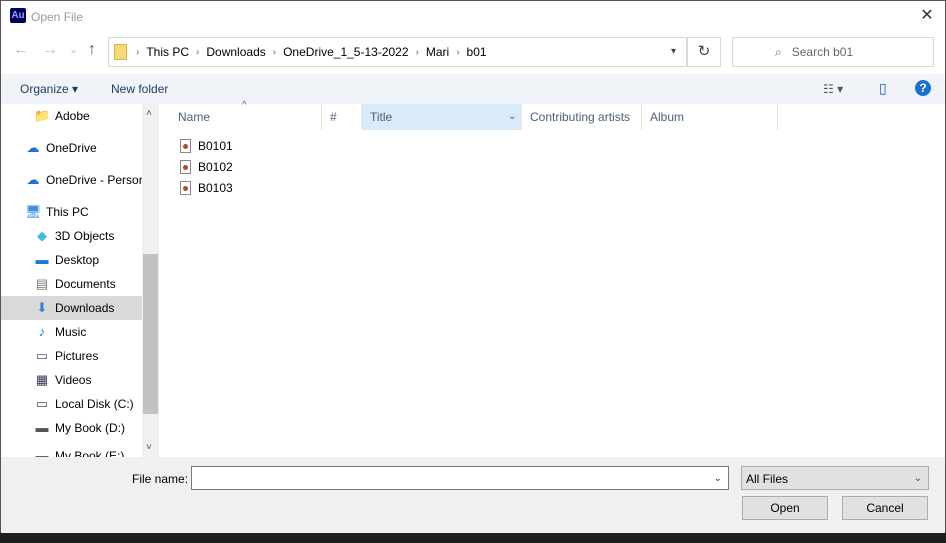 The width and height of the screenshot is (946, 543). What do you see at coordinates (437, 52) in the screenshot?
I see `breadcrumb-mari: Mari` at bounding box center [437, 52].